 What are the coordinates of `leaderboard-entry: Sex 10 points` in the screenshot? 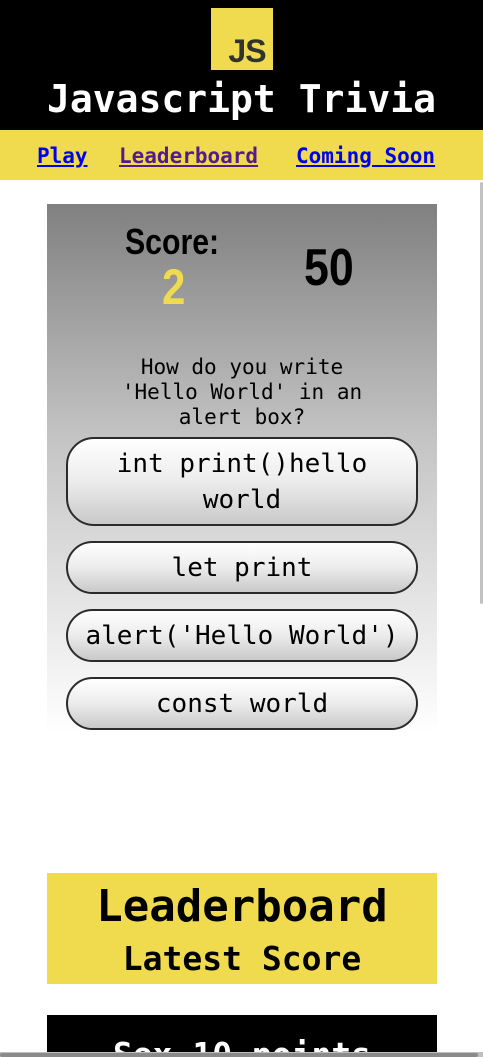 It's located at (242, 1036).